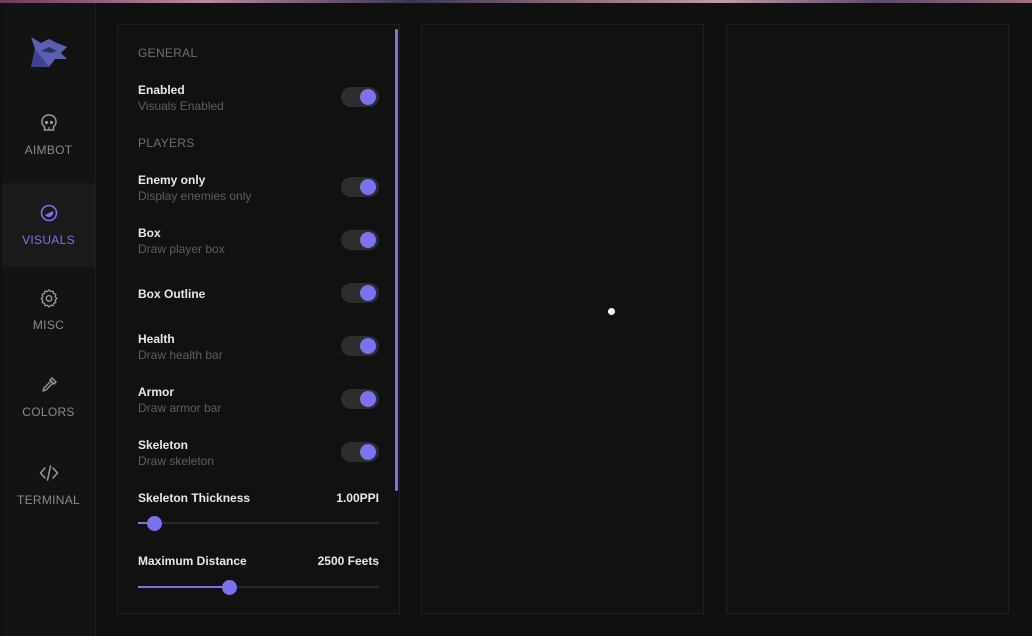  Describe the element at coordinates (48, 397) in the screenshot. I see `nav-item-colors: COLORS` at that location.